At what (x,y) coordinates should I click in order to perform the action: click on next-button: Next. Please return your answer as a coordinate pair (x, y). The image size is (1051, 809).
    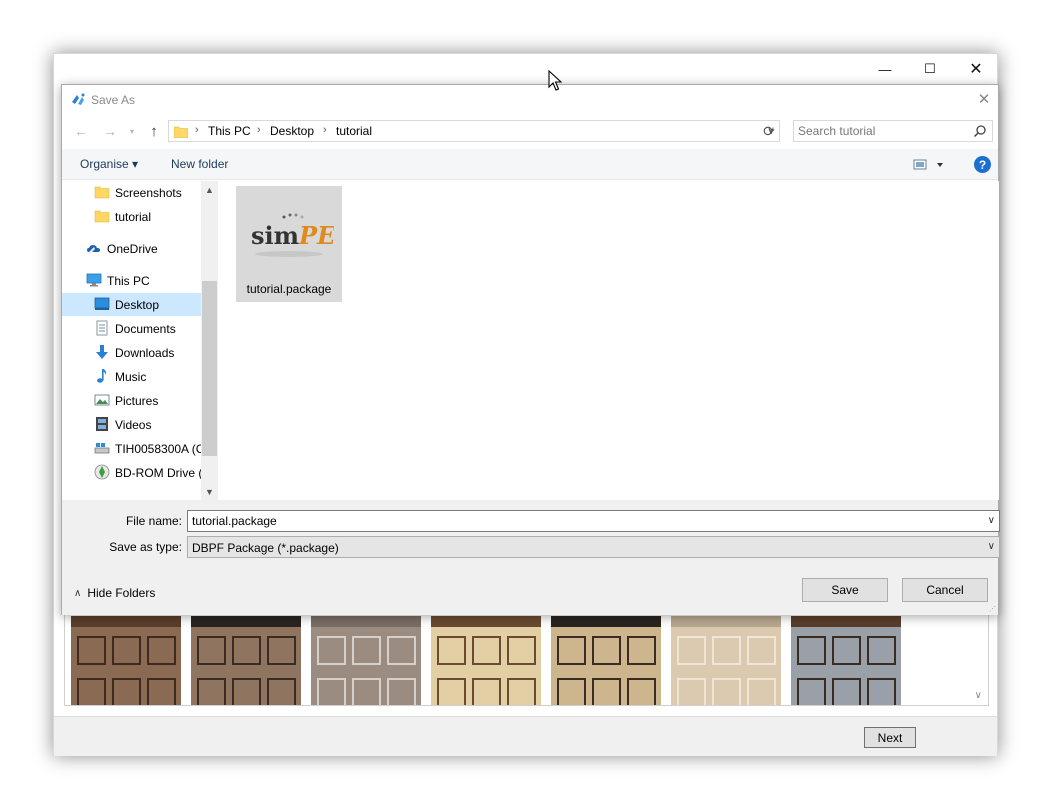
    Looking at the image, I should click on (890, 737).